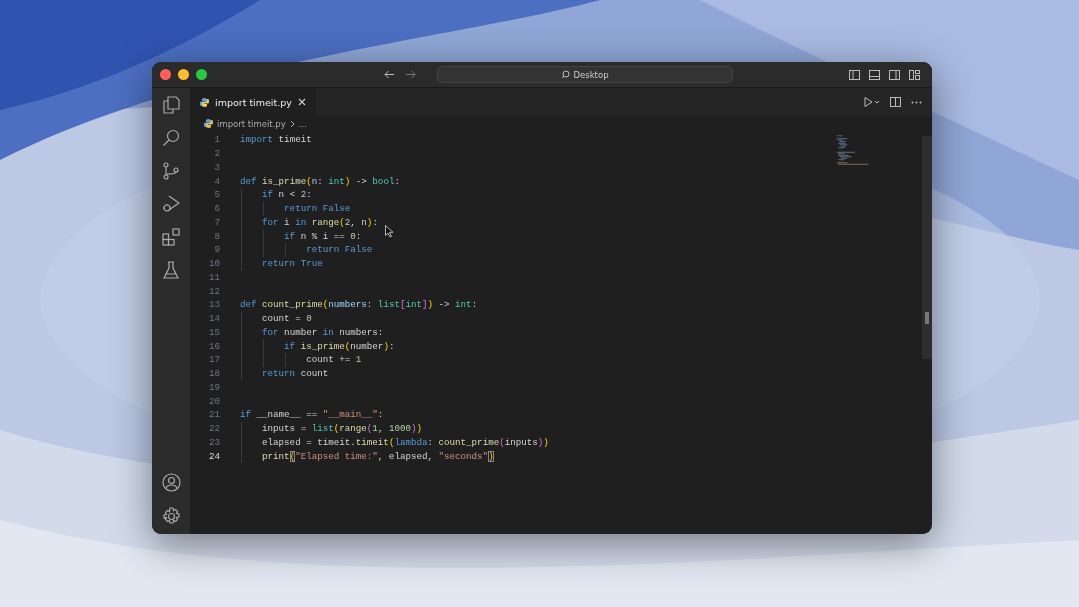 Image resolution: width=1079 pixels, height=607 pixels. I want to click on code-line: elapsed = timeit.timeit(lambda: count_prime(inputs)), so click(405, 442).